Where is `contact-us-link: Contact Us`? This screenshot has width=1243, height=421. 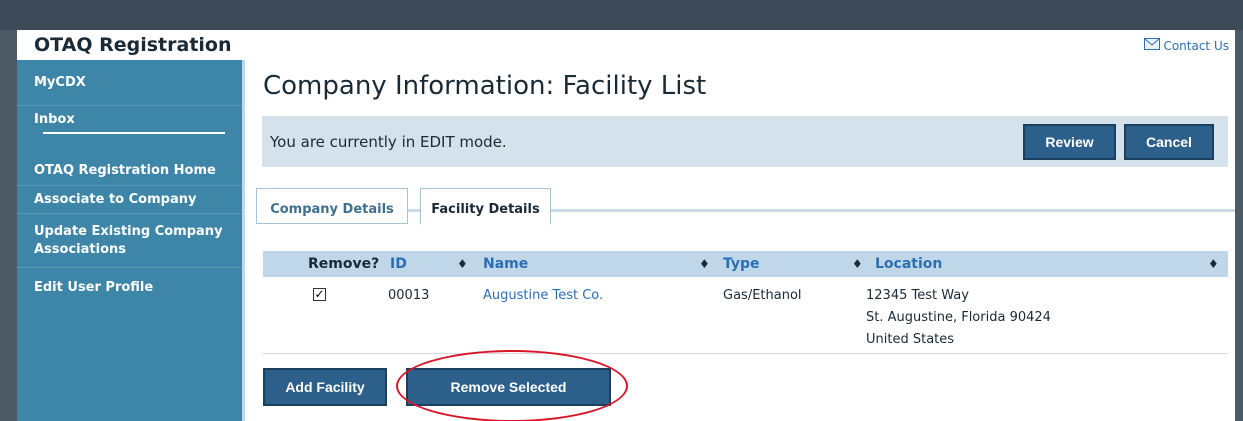 contact-us-link: Contact Us is located at coordinates (1186, 45).